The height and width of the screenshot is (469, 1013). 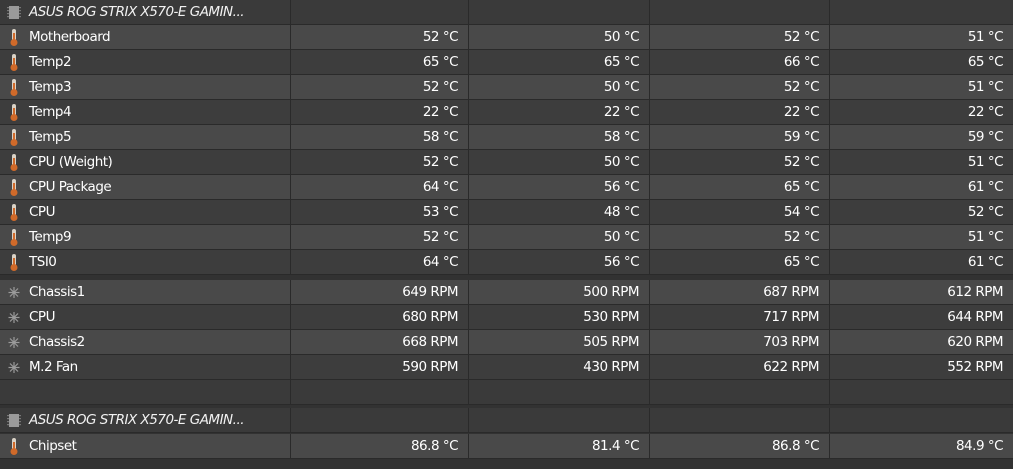 I want to click on sensor-row: M.2 Fan 590 RPM 430 RPM 622 RPM 552 RPM, so click(x=506, y=367).